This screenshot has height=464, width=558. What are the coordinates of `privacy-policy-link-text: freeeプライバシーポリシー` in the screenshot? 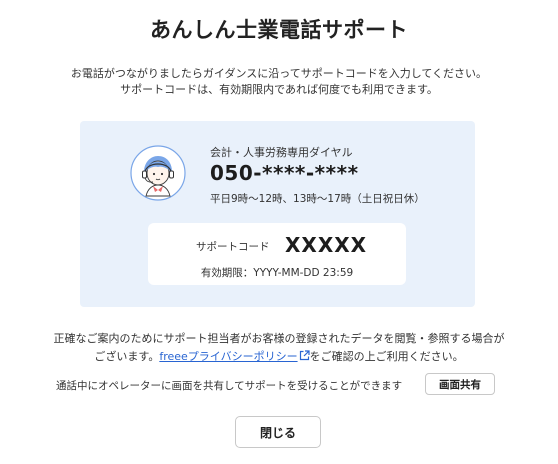 It's located at (228, 356).